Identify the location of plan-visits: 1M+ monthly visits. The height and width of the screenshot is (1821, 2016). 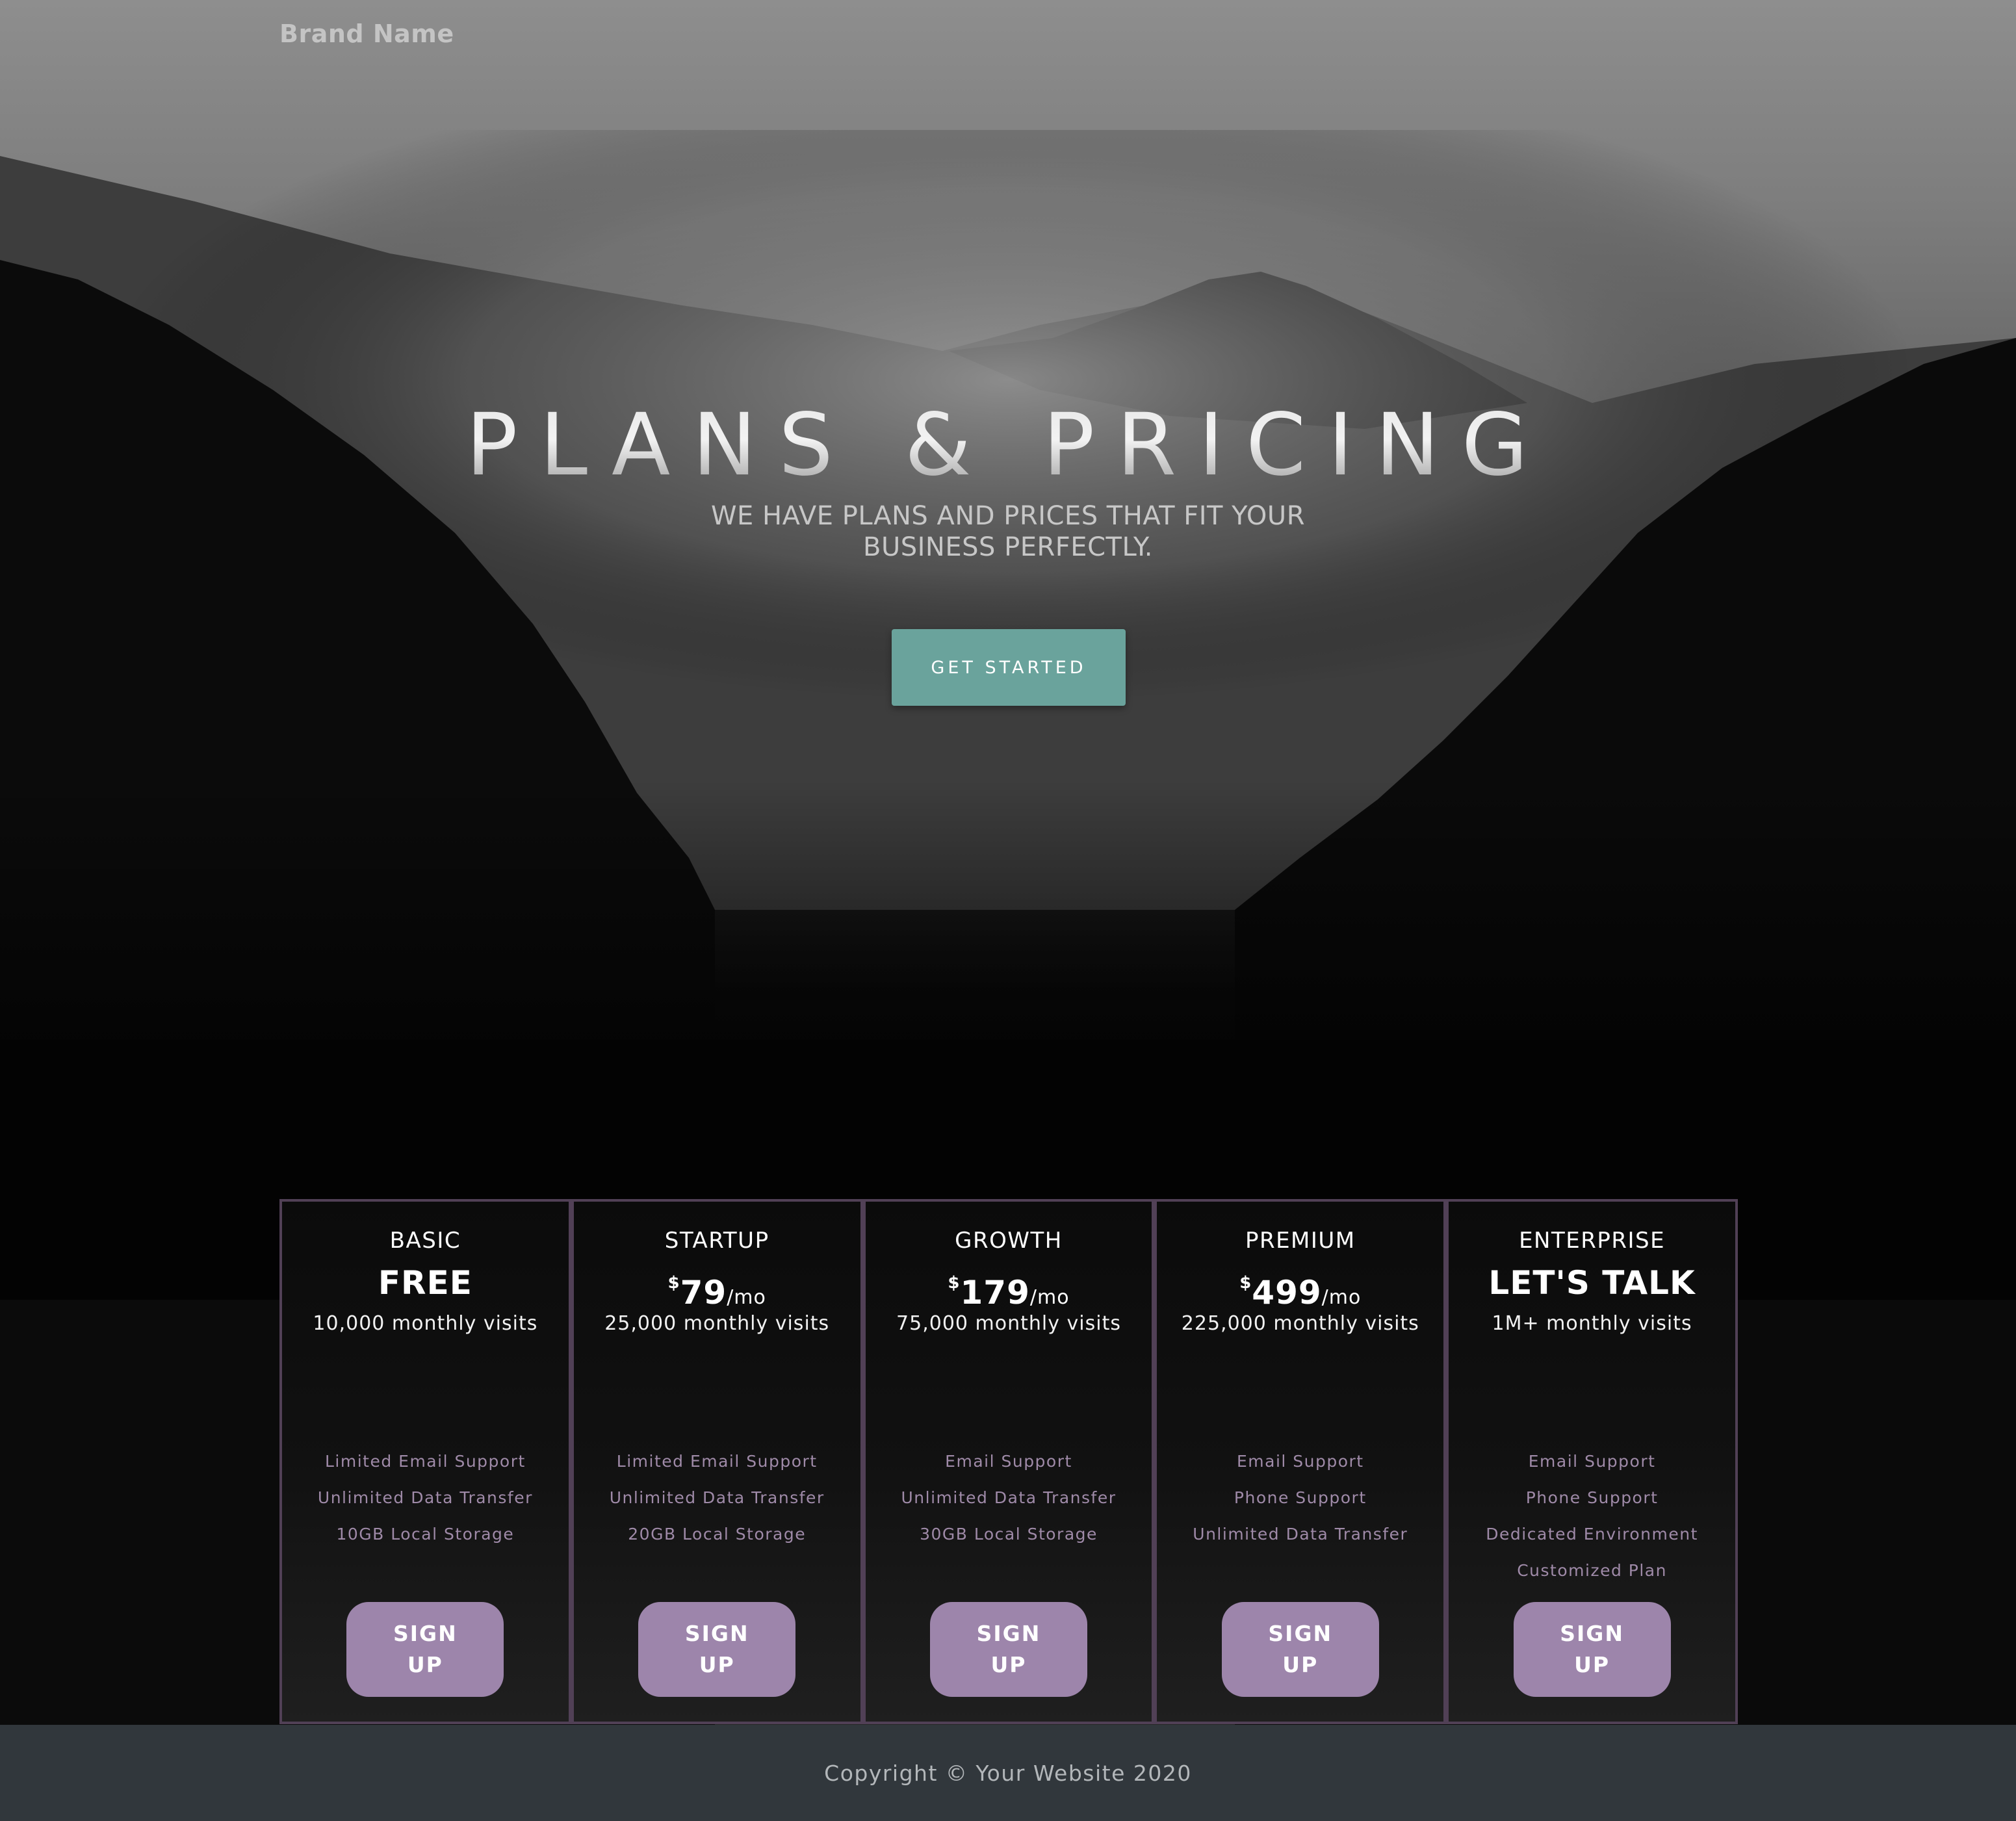
(1592, 1323).